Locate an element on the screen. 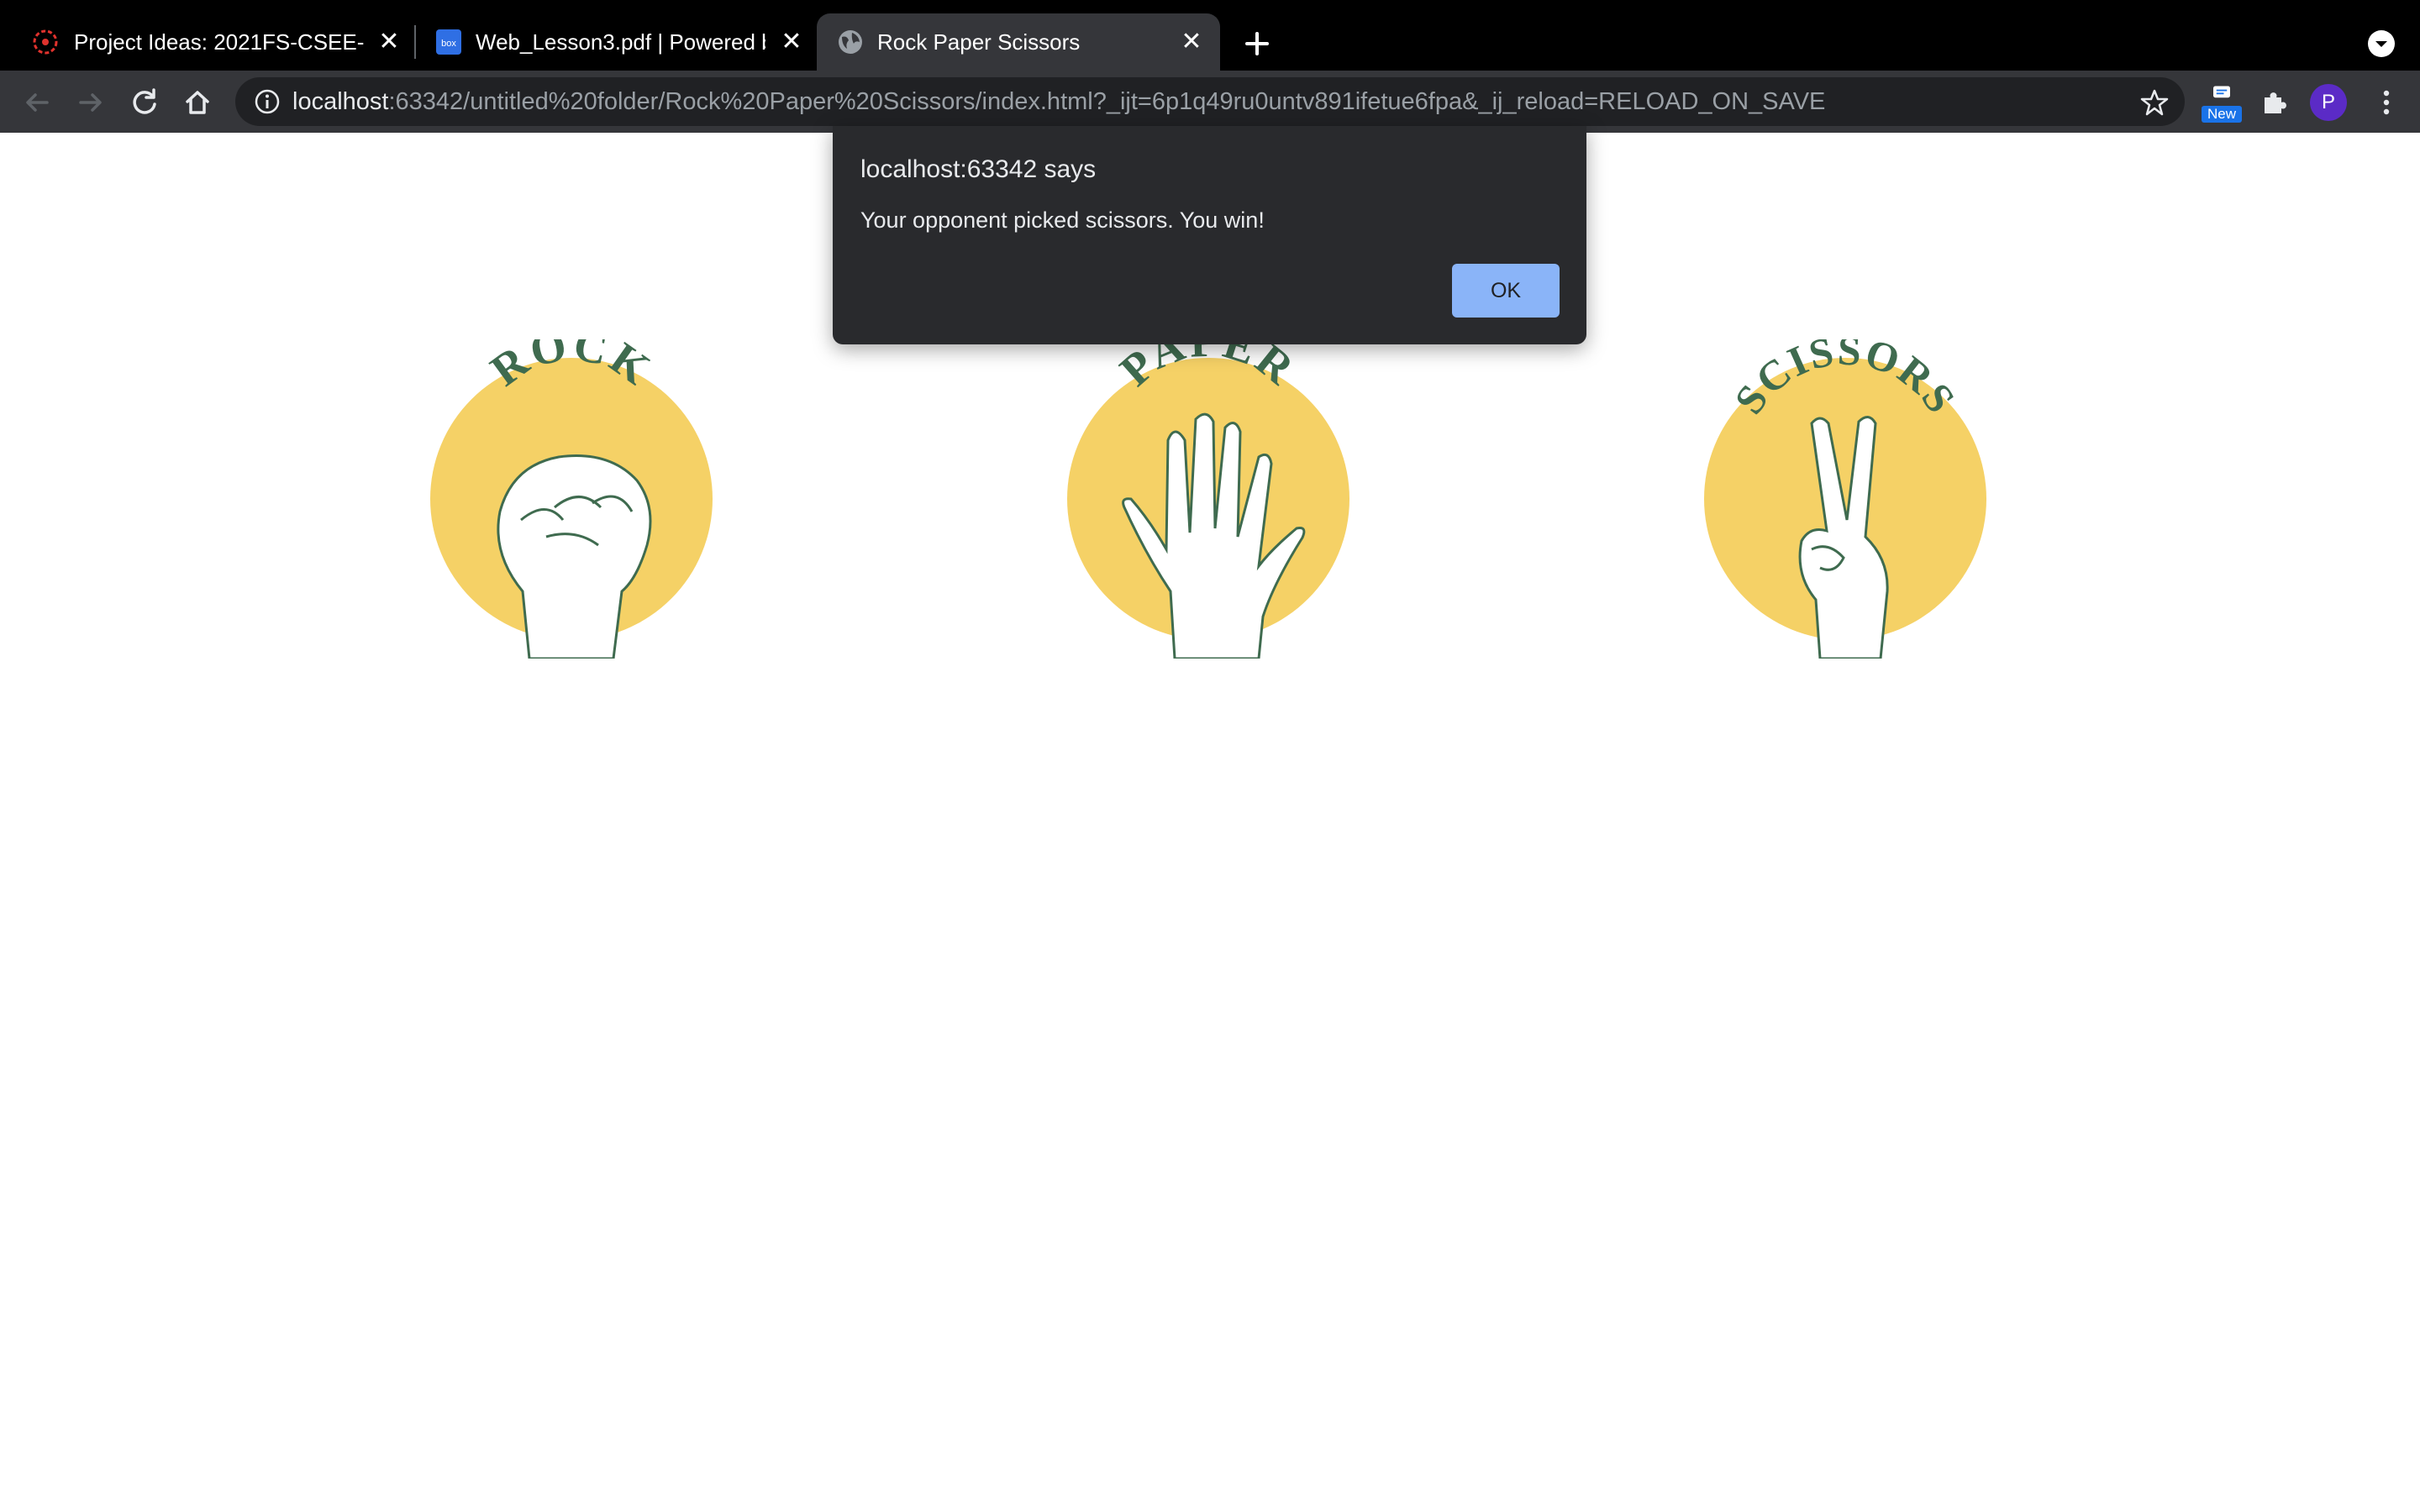 Image resolution: width=2420 pixels, height=1512 pixels. tab-title: Rock Paper Scissors is located at coordinates (979, 42).